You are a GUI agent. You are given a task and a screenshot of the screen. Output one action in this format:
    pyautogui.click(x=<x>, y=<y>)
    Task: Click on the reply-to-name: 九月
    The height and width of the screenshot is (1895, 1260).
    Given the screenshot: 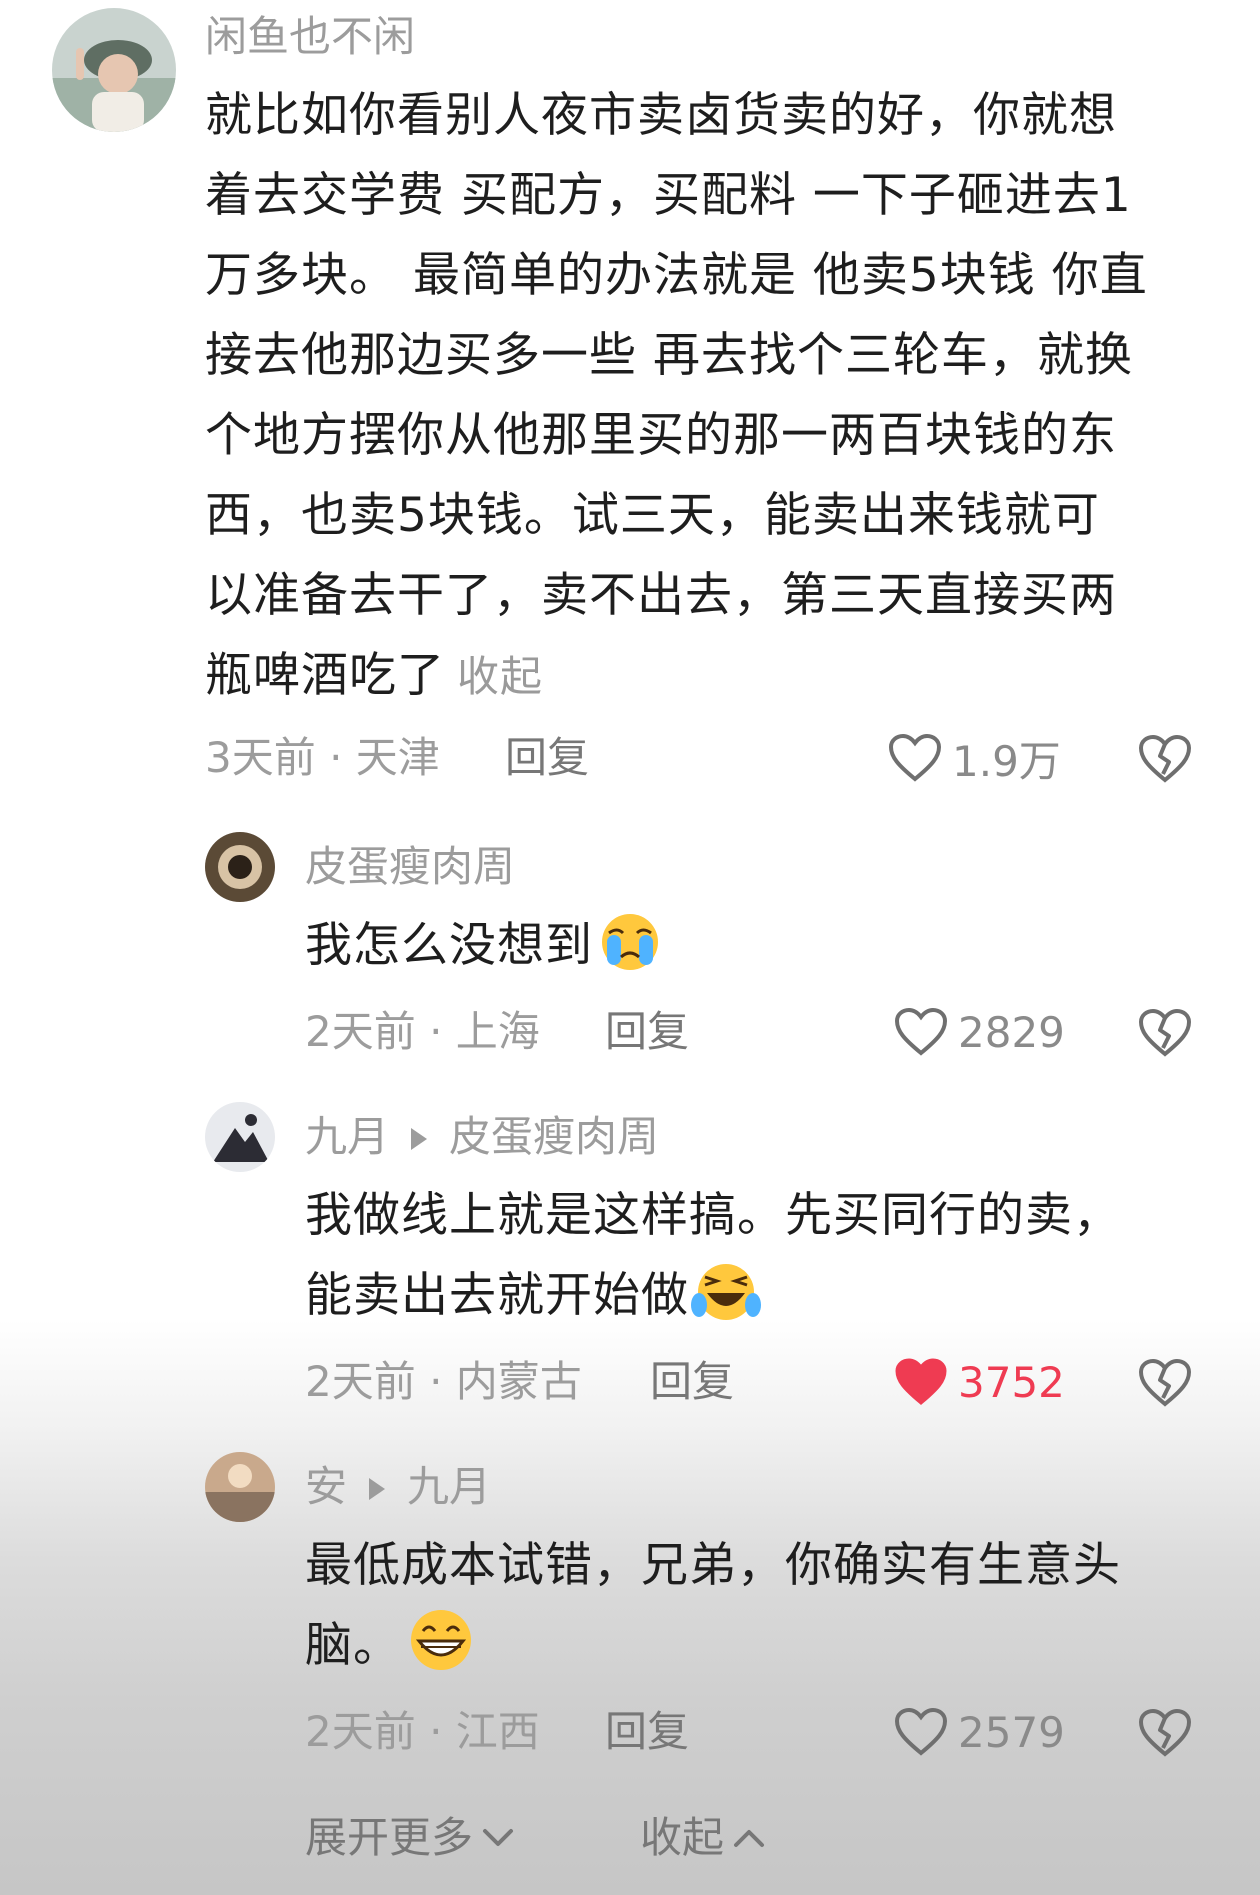 What is the action you would take?
    pyautogui.click(x=449, y=1486)
    